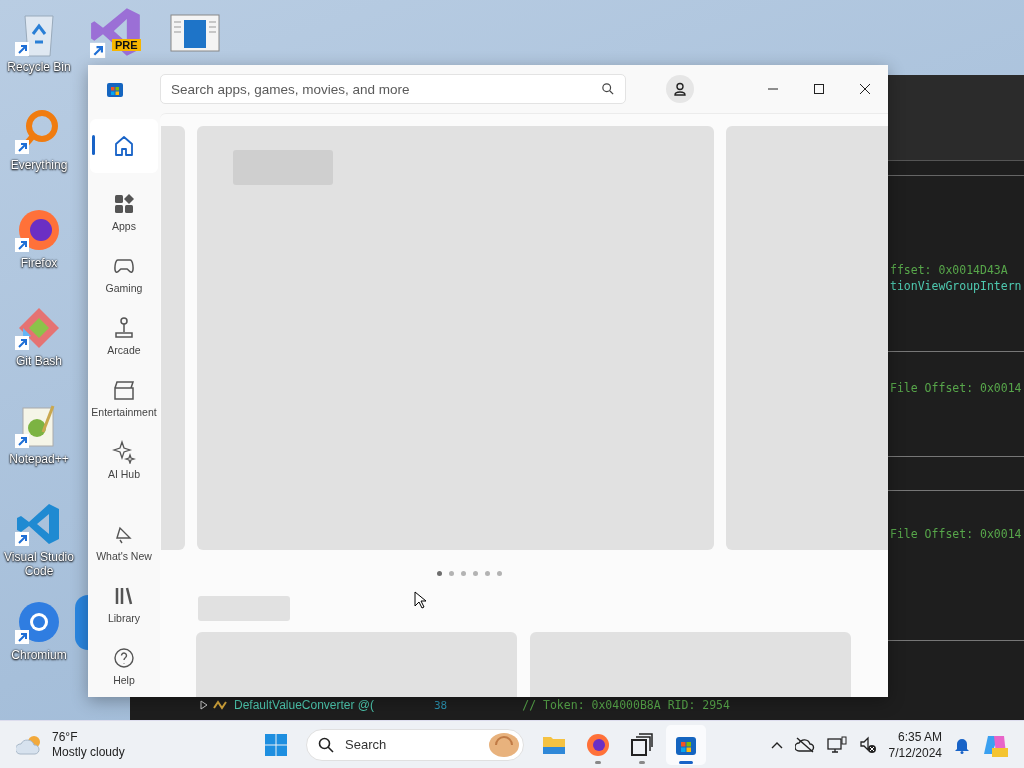 The width and height of the screenshot is (1024, 768). I want to click on sparkle-icon, so click(124, 452).